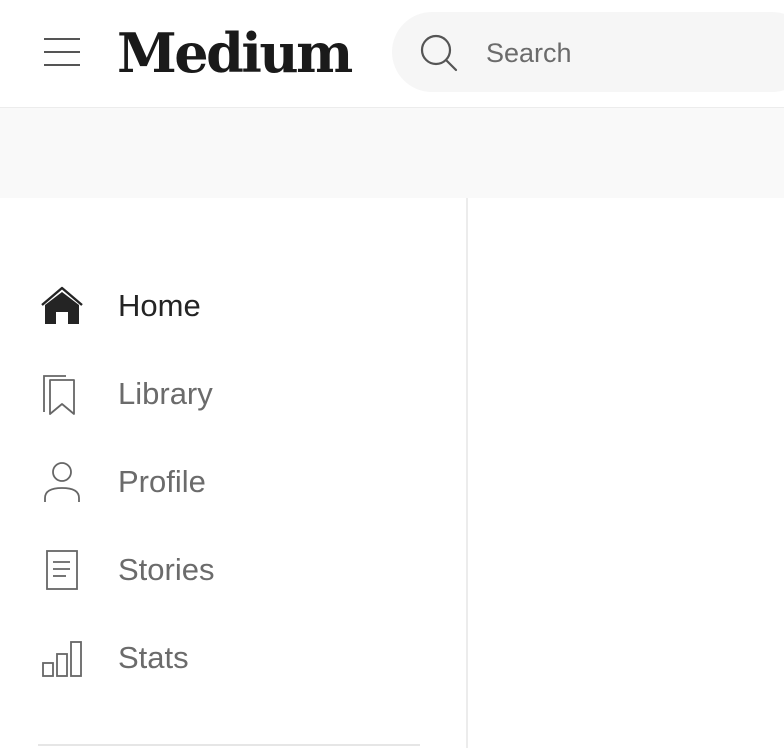 Image resolution: width=784 pixels, height=748 pixels. What do you see at coordinates (220, 306) in the screenshot?
I see `sidebar-item-home: Home` at bounding box center [220, 306].